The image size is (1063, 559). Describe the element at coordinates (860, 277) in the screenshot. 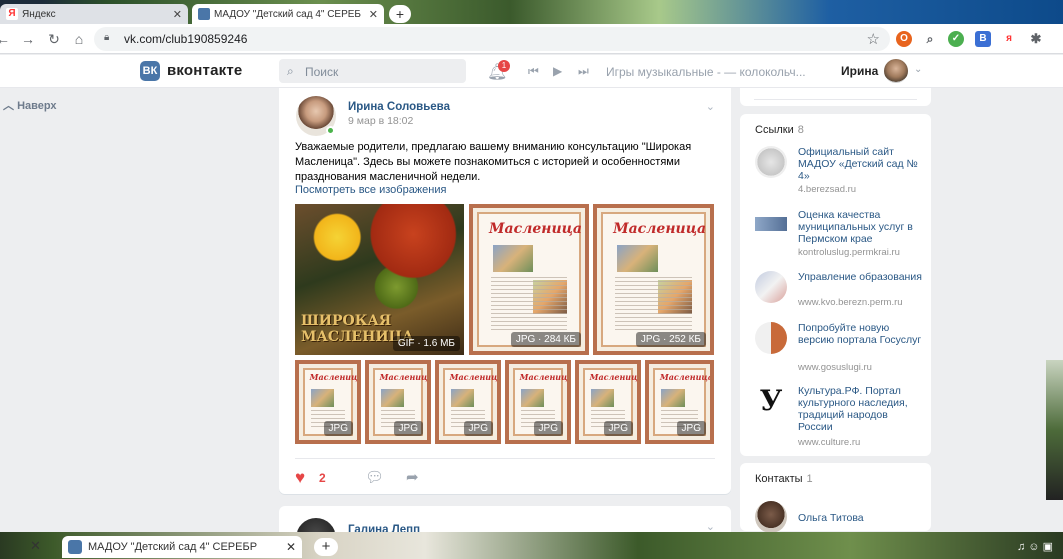

I see `link-title: Управление образования` at that location.